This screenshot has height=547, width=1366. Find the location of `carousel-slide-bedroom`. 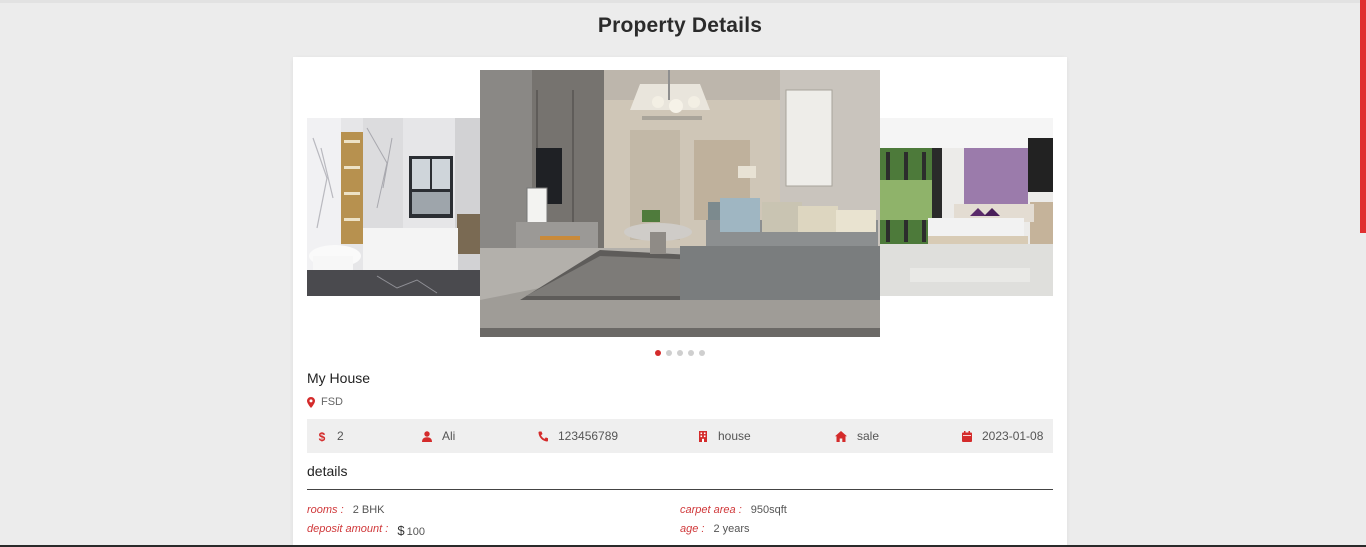

carousel-slide-bedroom is located at coordinates (966, 207).